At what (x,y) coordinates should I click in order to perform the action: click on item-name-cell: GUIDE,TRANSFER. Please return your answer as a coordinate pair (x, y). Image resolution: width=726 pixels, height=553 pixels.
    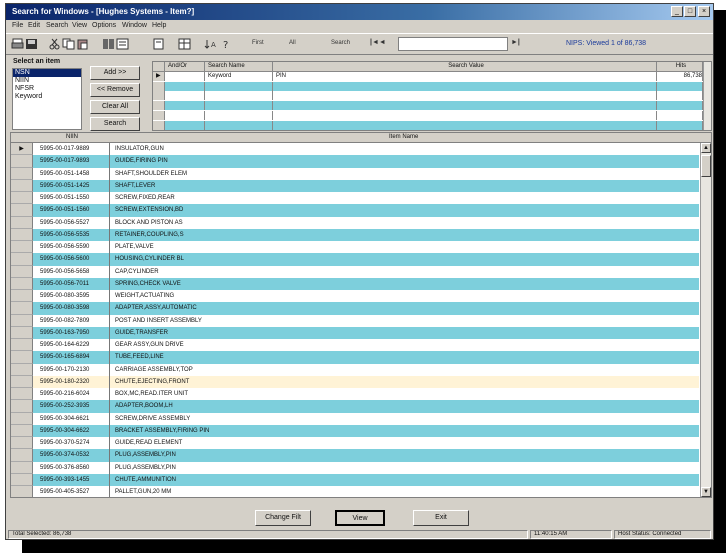
    Looking at the image, I should click on (407, 333).